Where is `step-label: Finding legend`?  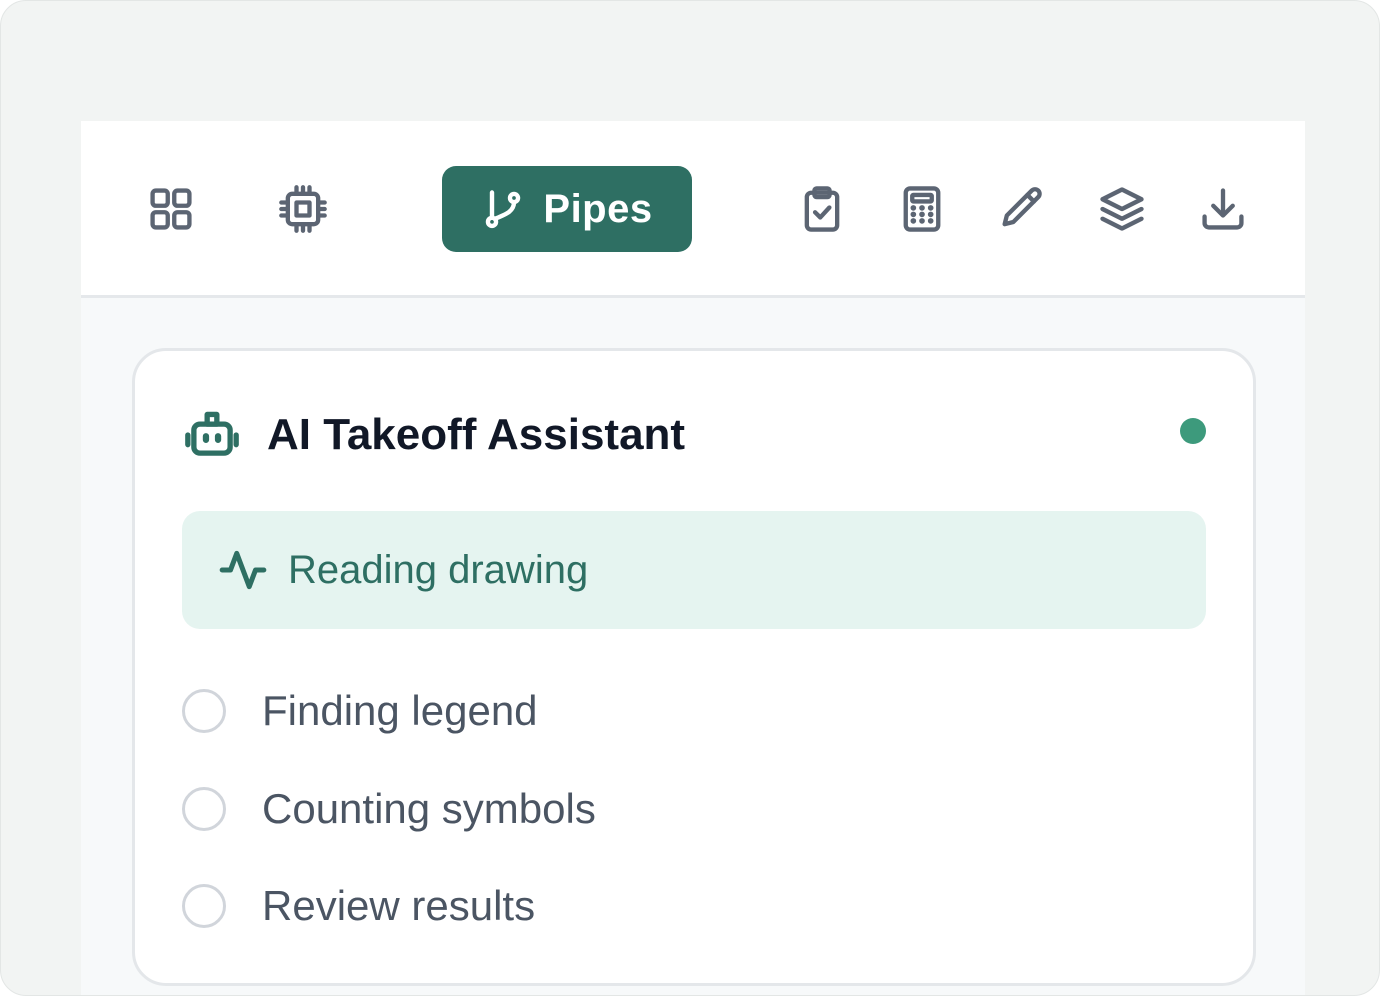 step-label: Finding legend is located at coordinates (400, 710).